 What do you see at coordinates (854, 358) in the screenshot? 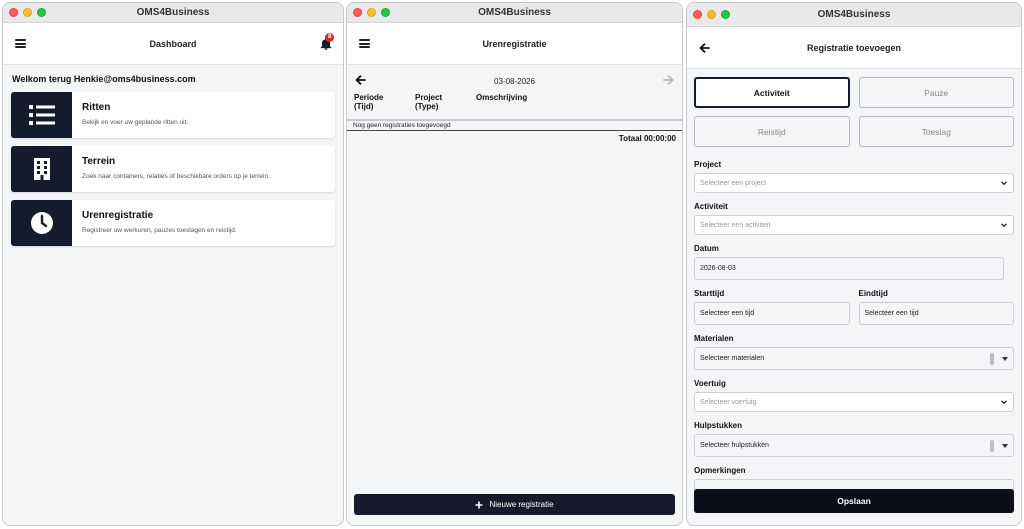
I see `materialen-multiselect: Selecteer materialen` at bounding box center [854, 358].